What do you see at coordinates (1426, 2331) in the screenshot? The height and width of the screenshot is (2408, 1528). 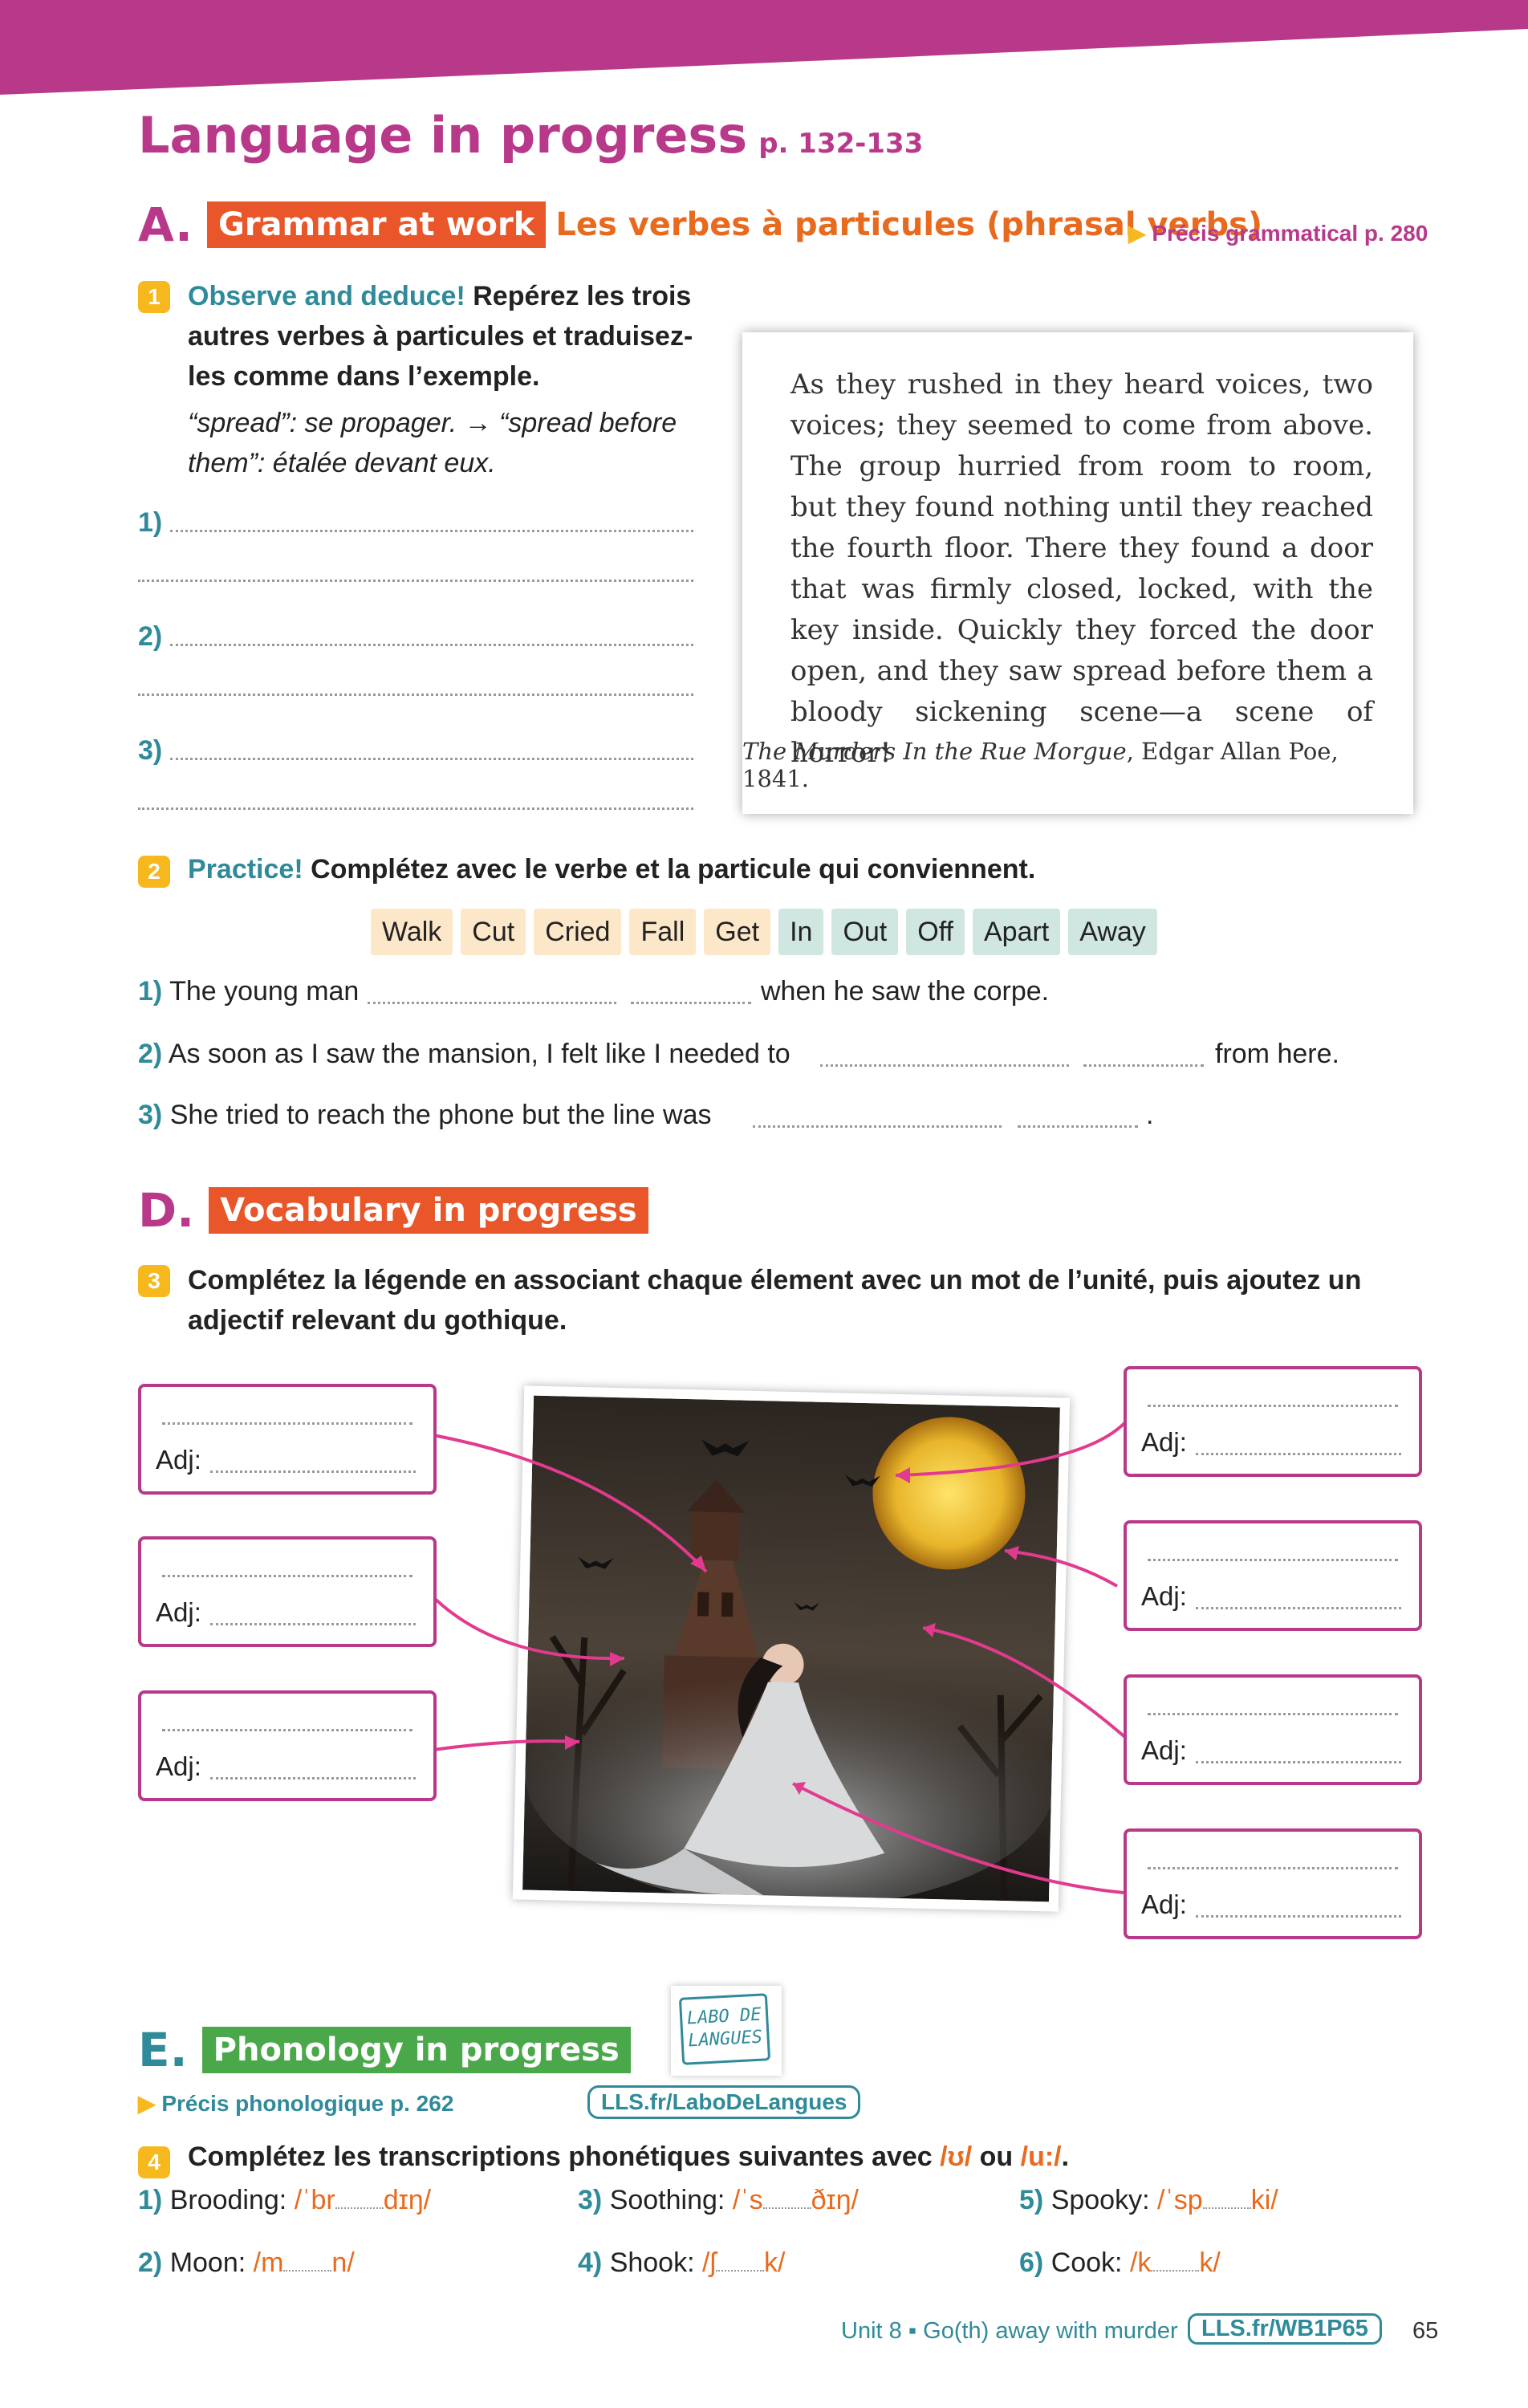 I see `page-number: 65` at bounding box center [1426, 2331].